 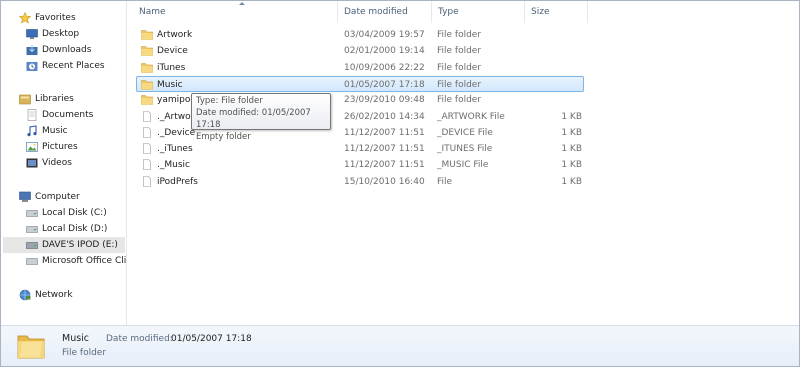 What do you see at coordinates (73, 131) in the screenshot?
I see `nav-item-music: Music` at bounding box center [73, 131].